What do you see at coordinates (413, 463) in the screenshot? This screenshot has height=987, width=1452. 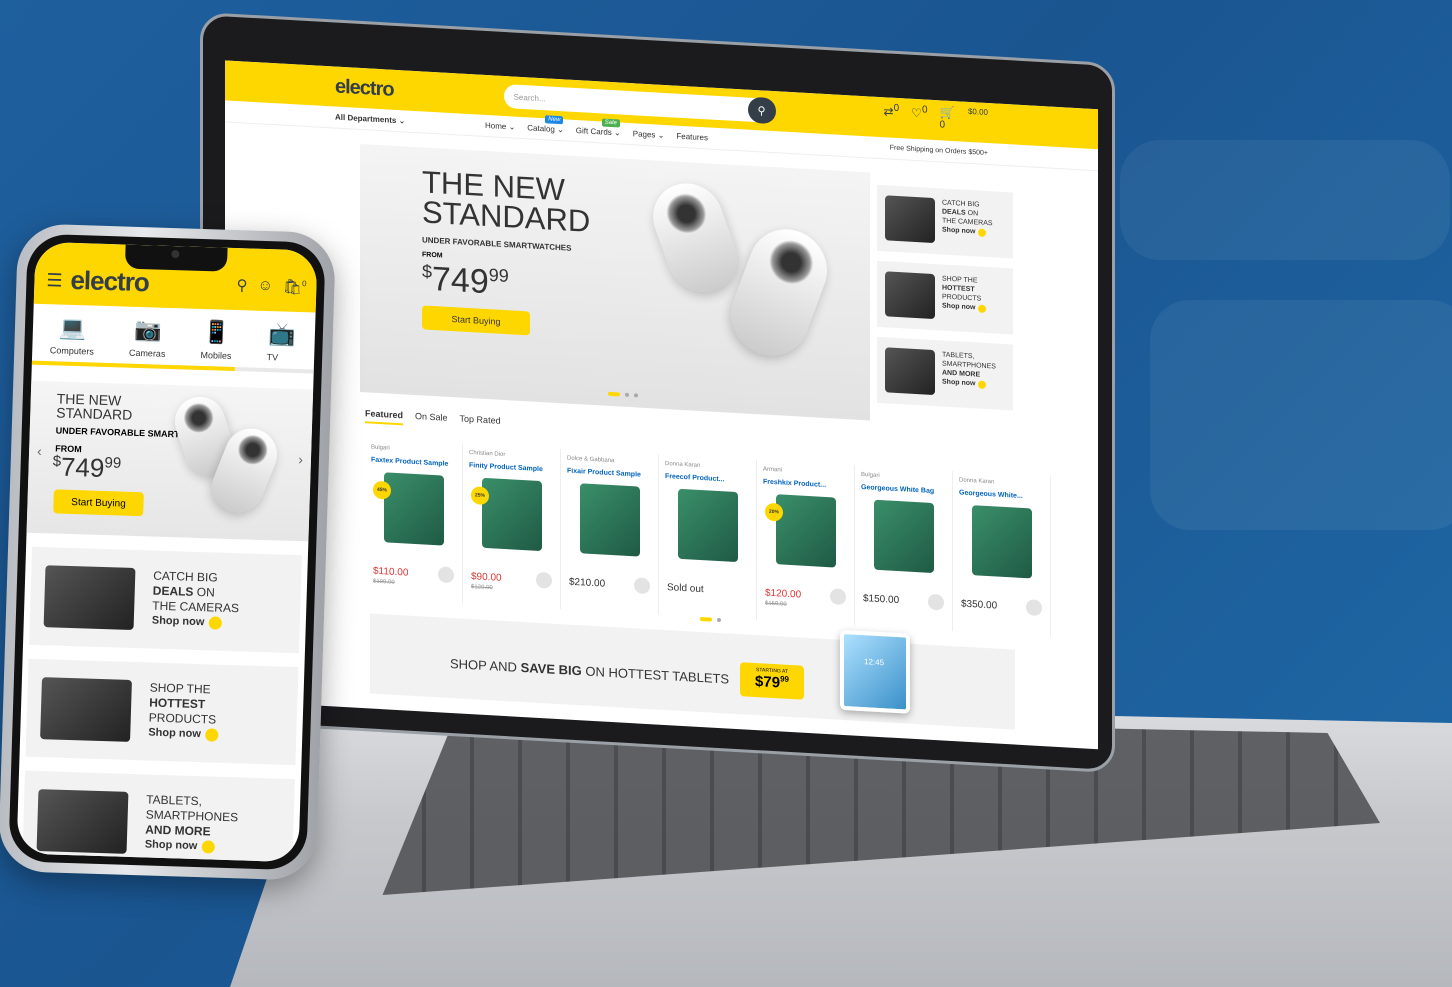 I see `product-name: Faxtex Product Sample` at bounding box center [413, 463].